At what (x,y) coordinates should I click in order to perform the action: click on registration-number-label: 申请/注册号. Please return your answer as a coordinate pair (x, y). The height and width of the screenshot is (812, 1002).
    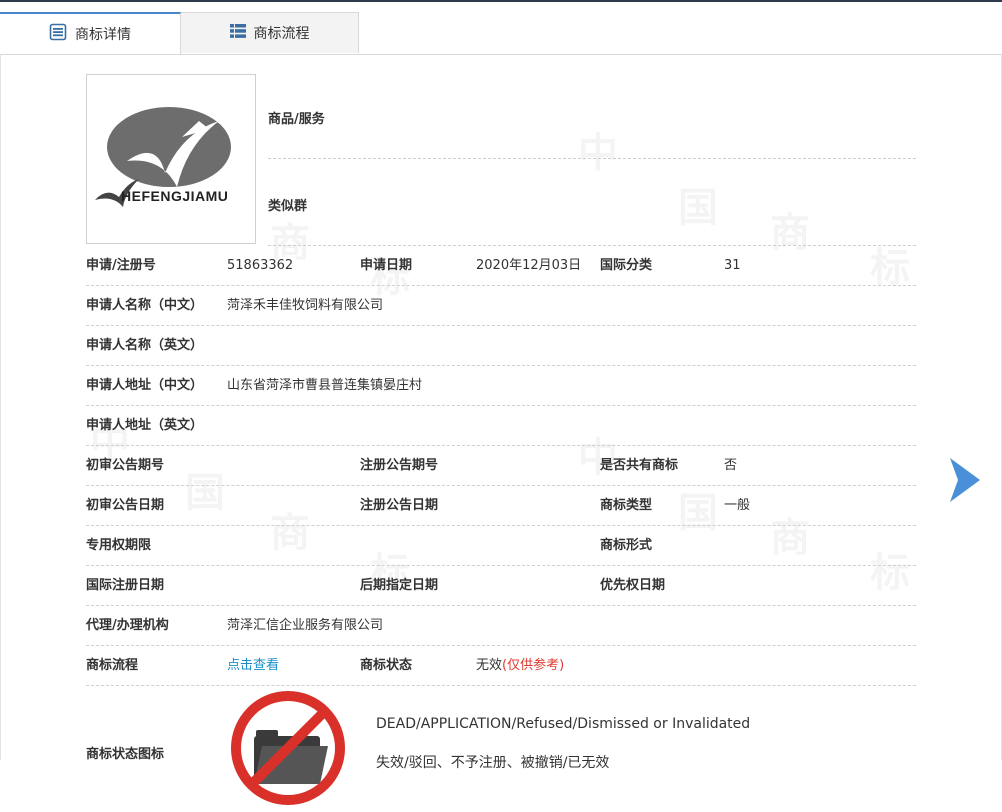
    Looking at the image, I should click on (121, 265).